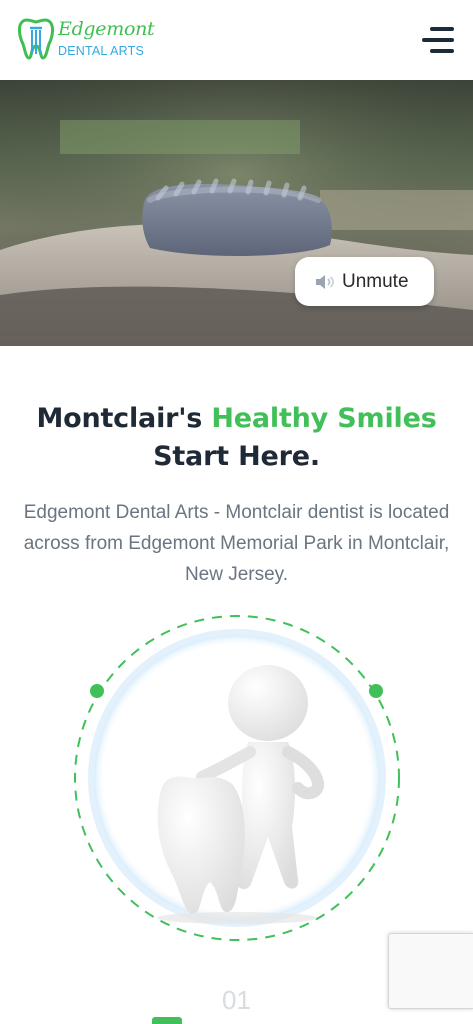  Describe the element at coordinates (124, 418) in the screenshot. I see `headline-prefix: Montclair's` at that location.